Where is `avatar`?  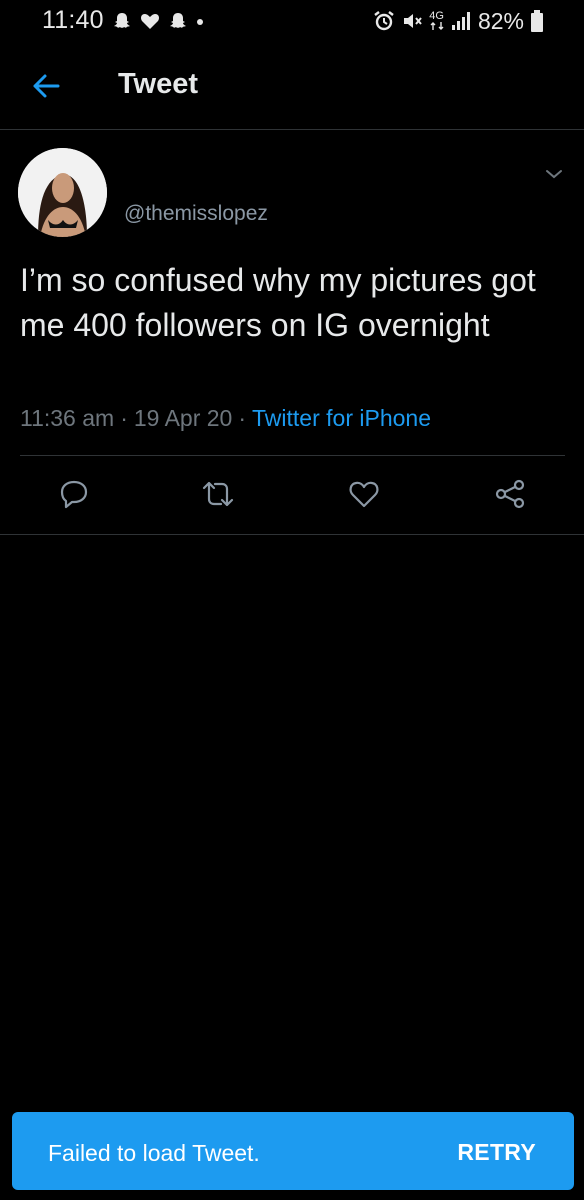 avatar is located at coordinates (62, 192).